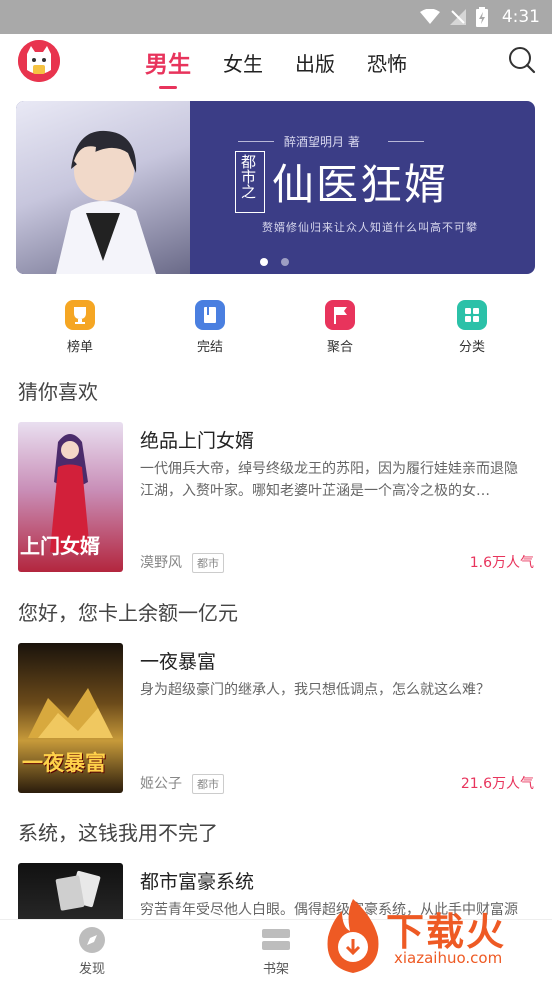 Image resolution: width=552 pixels, height=981 pixels. Describe the element at coordinates (91, 969) in the screenshot. I see `bottom-nav-label: 发现` at that location.